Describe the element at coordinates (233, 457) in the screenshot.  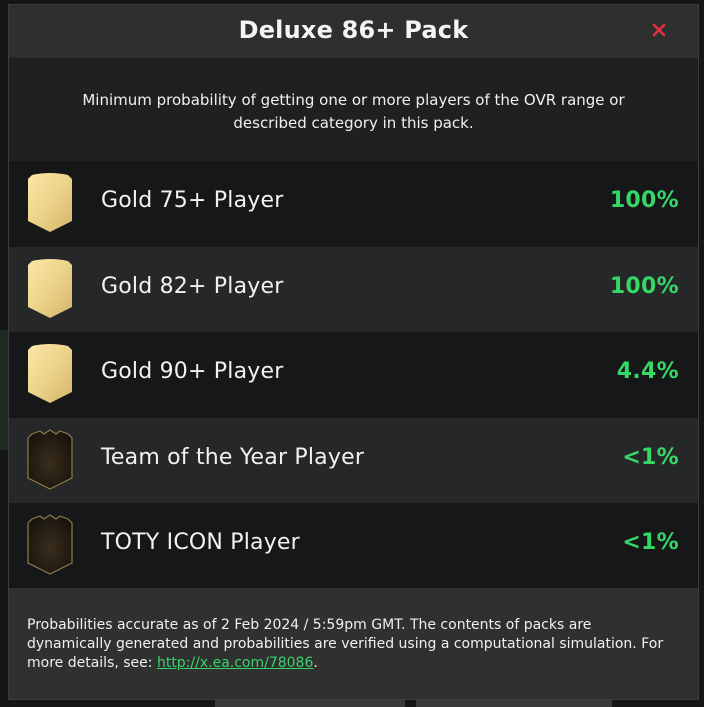
I see `row-label: Team of the Year Player` at that location.